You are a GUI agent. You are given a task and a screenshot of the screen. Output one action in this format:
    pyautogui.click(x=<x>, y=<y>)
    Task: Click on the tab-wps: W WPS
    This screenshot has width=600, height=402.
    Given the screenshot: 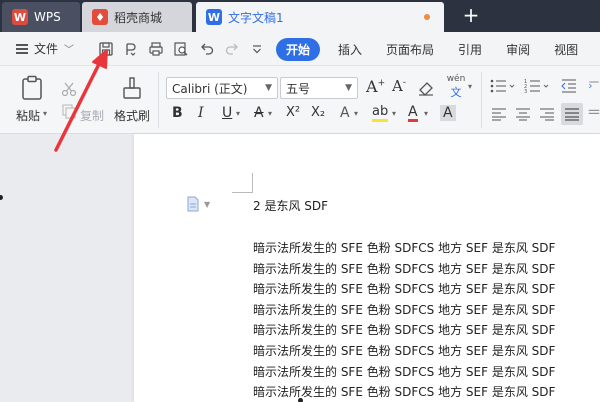 What is the action you would take?
    pyautogui.click(x=41, y=17)
    